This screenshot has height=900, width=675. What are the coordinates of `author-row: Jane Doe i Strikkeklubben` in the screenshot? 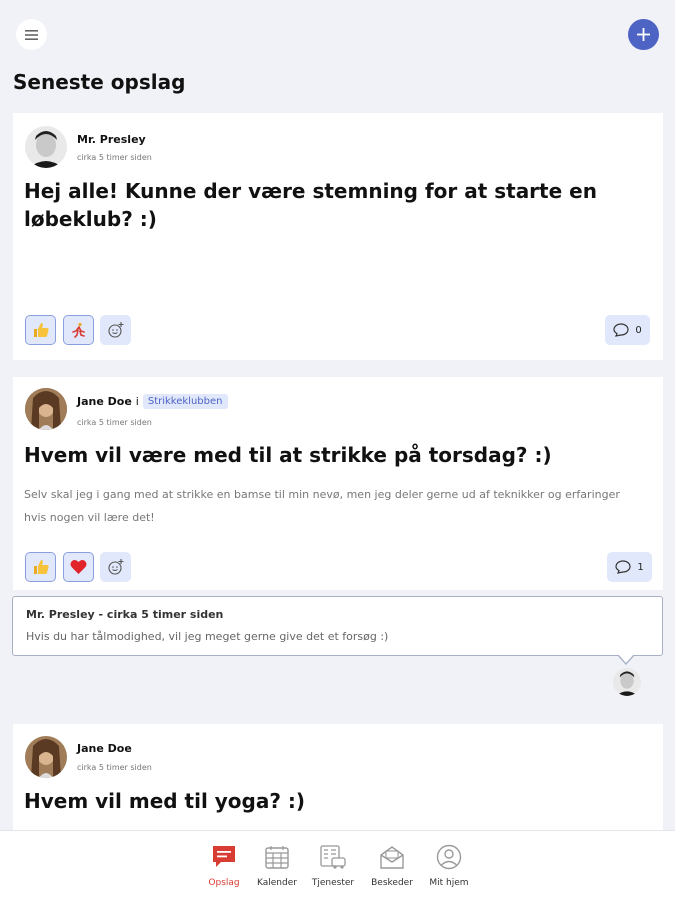 It's located at (152, 401).